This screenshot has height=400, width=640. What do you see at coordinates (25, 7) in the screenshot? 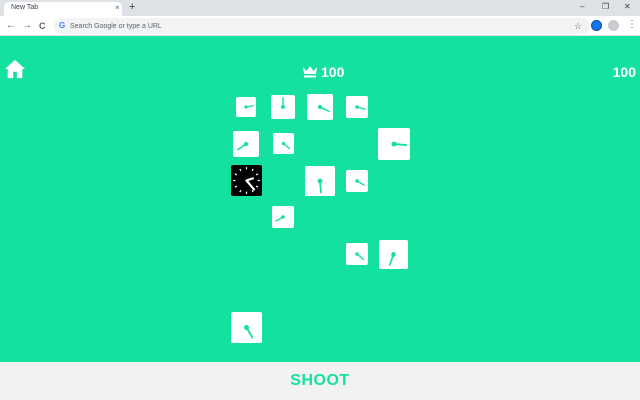
I see `tab-title: New Tab` at bounding box center [25, 7].